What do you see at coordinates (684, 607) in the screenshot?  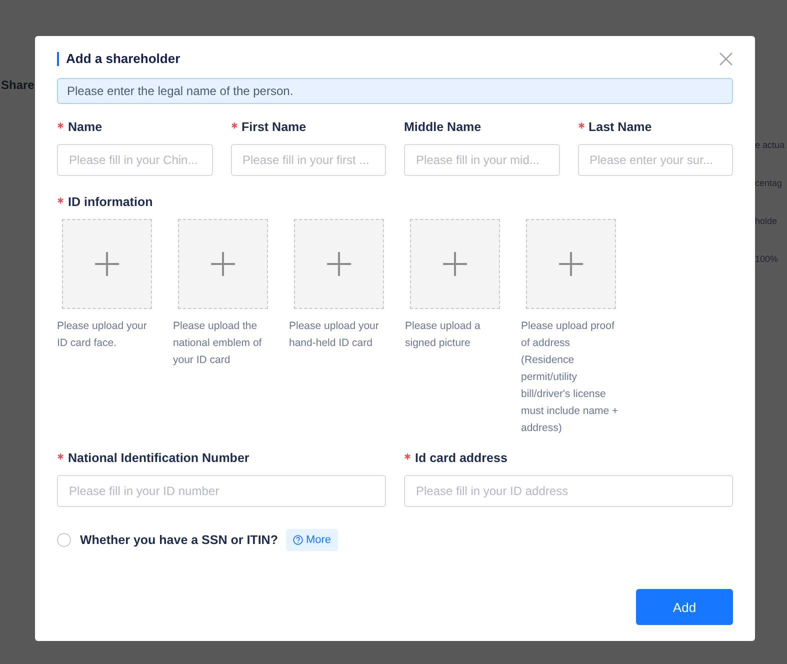 I see `add-button: Add` at bounding box center [684, 607].